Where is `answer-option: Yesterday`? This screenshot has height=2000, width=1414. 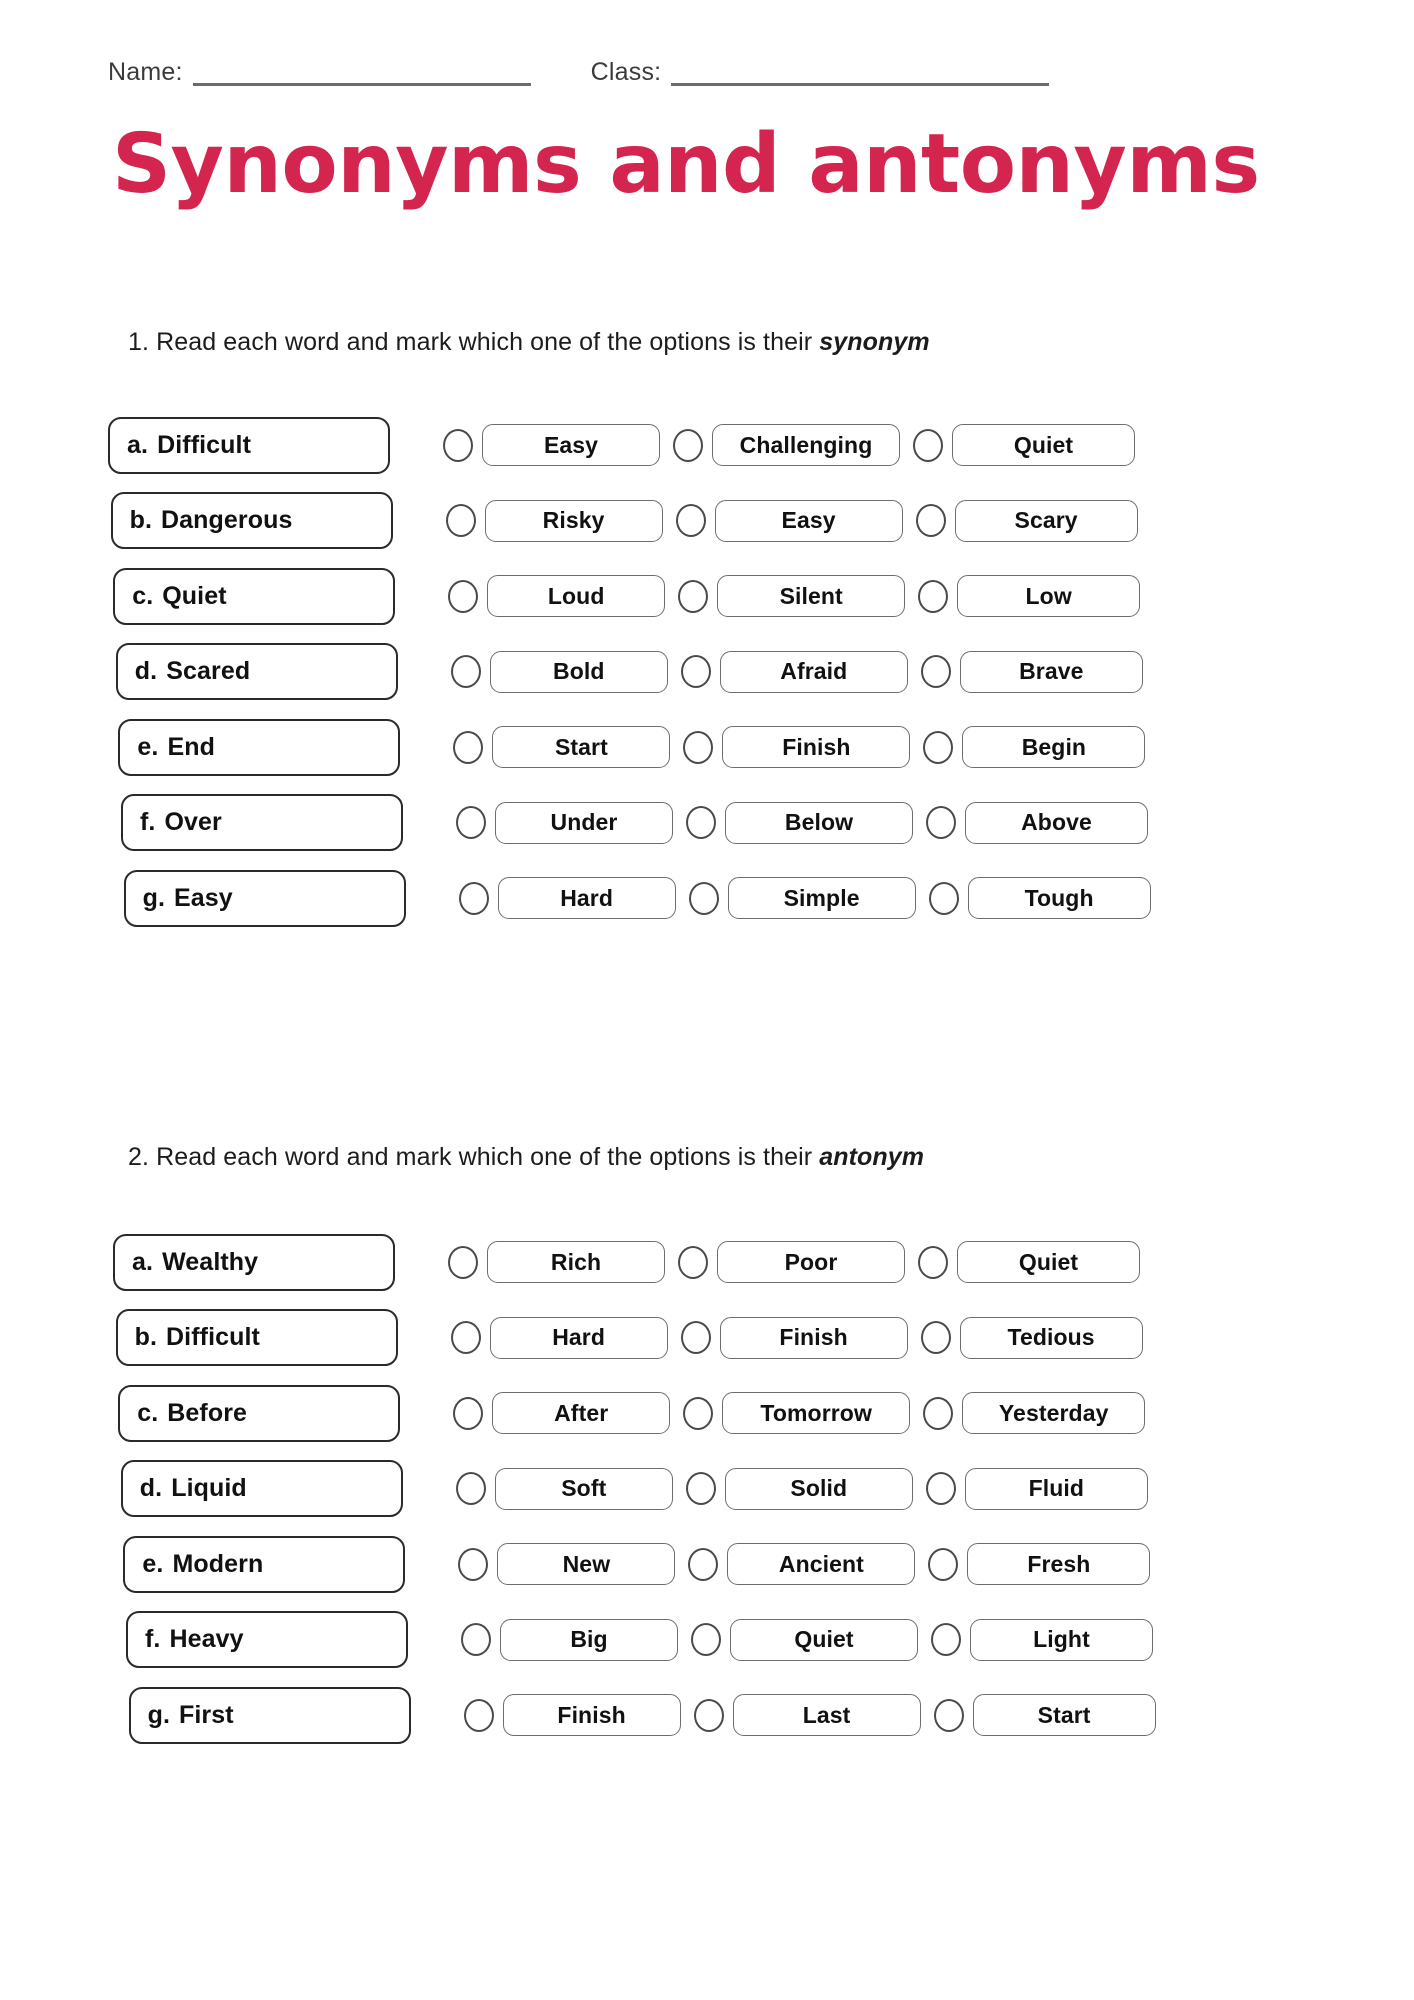
answer-option: Yesterday is located at coordinates (1034, 1413).